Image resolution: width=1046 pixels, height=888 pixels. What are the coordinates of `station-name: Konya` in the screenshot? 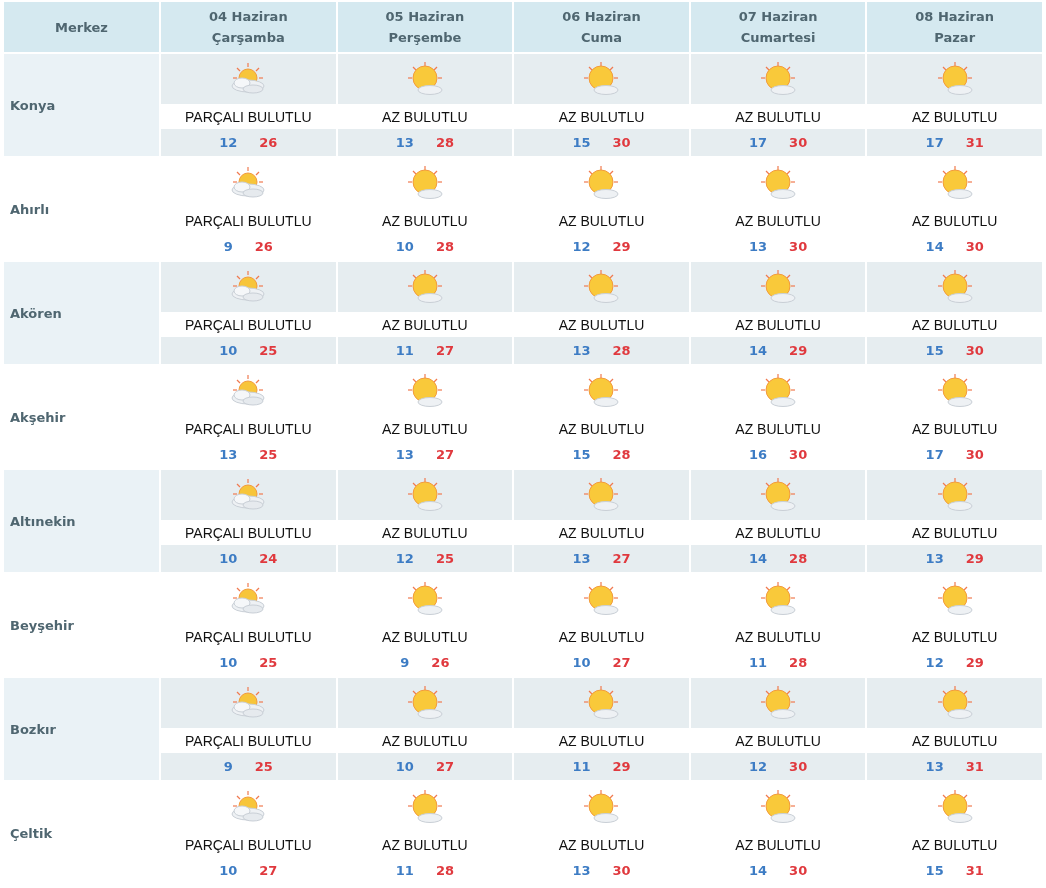 It's located at (81, 105).